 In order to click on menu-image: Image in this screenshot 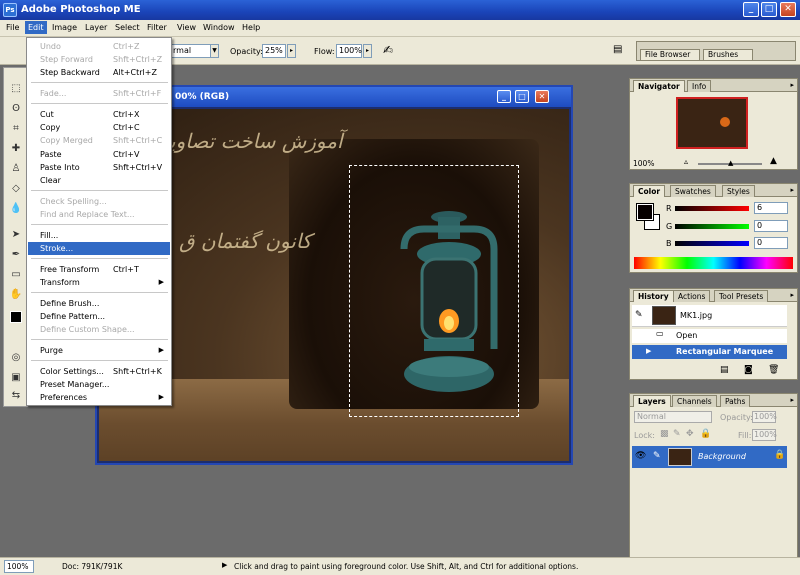, I will do `click(64, 27)`.